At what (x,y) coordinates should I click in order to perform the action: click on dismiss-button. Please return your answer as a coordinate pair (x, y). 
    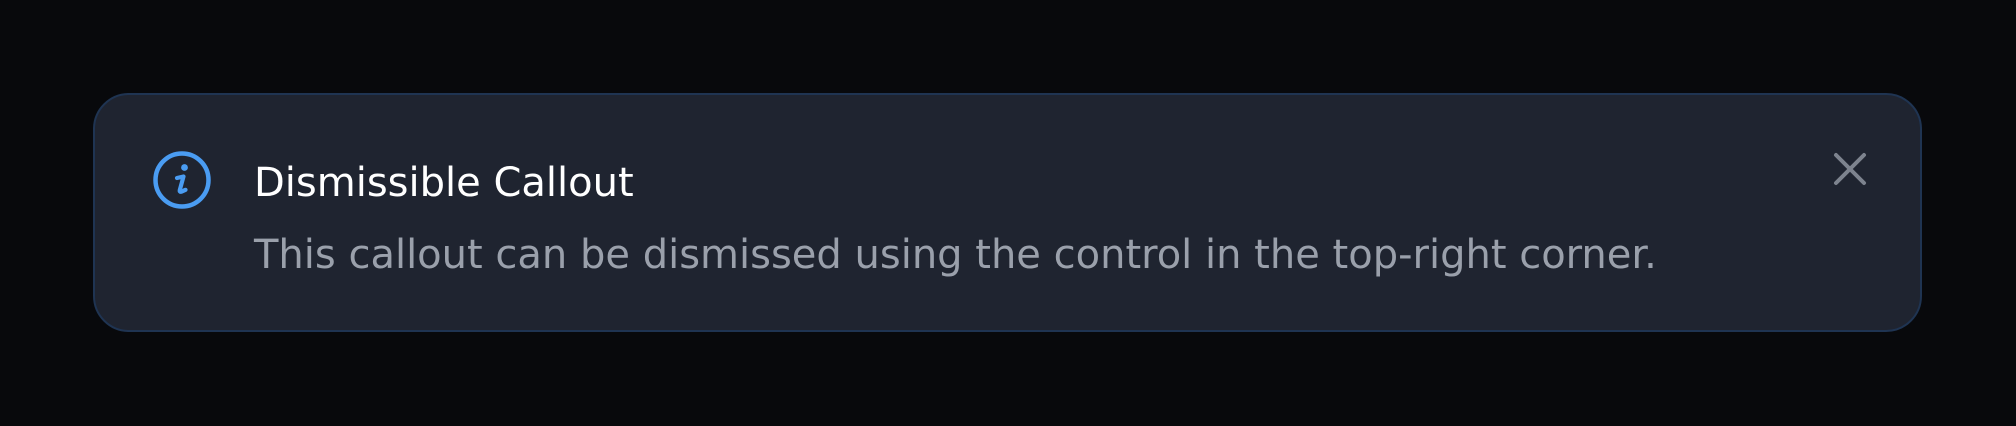
    Looking at the image, I should click on (1850, 169).